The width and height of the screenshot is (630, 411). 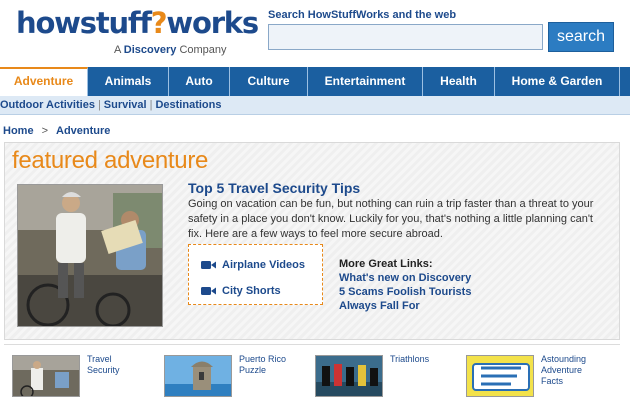 I want to click on logo-wordmark: howstuff?works, so click(x=137, y=23).